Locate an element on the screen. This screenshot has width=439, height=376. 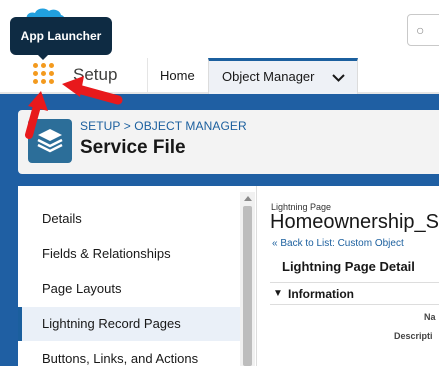
field-label-description: Descripti is located at coordinates (413, 336).